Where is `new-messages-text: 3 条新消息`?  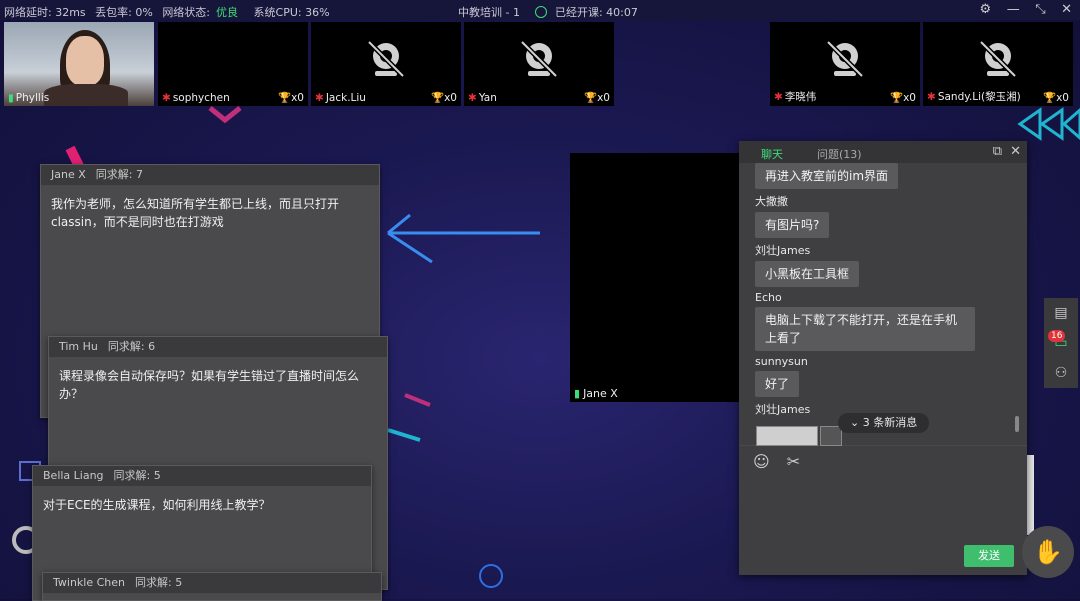 new-messages-text: 3 条新消息 is located at coordinates (890, 422).